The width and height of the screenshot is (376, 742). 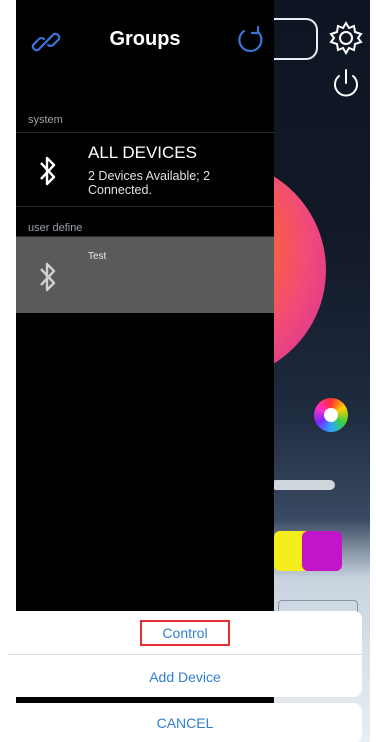 What do you see at coordinates (346, 38) in the screenshot?
I see `gear-icon` at bounding box center [346, 38].